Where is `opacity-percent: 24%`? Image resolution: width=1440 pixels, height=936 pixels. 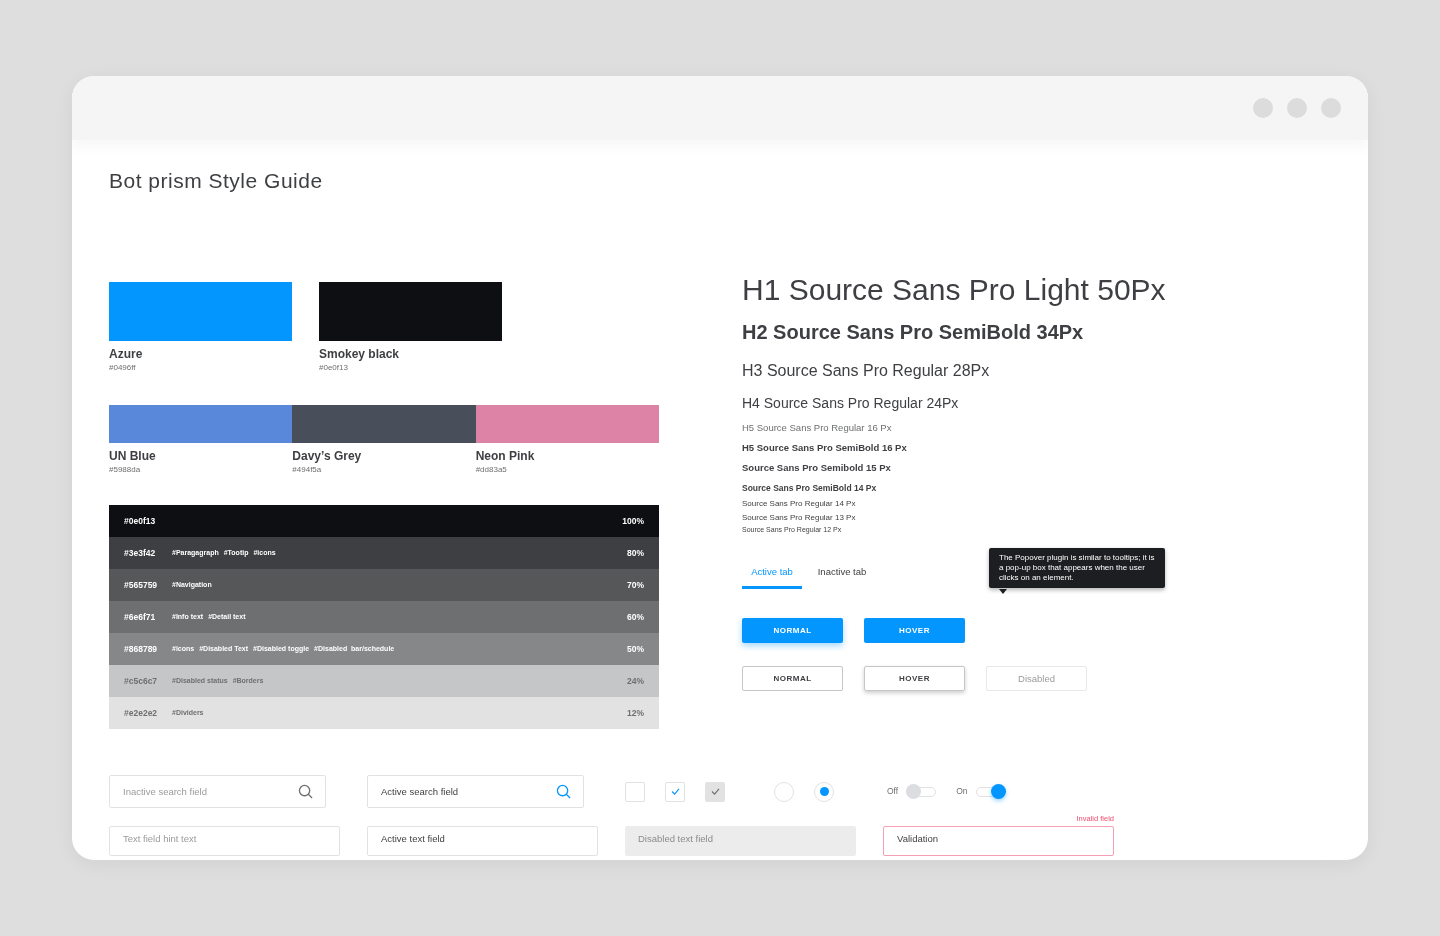
opacity-percent: 24% is located at coordinates (635, 681).